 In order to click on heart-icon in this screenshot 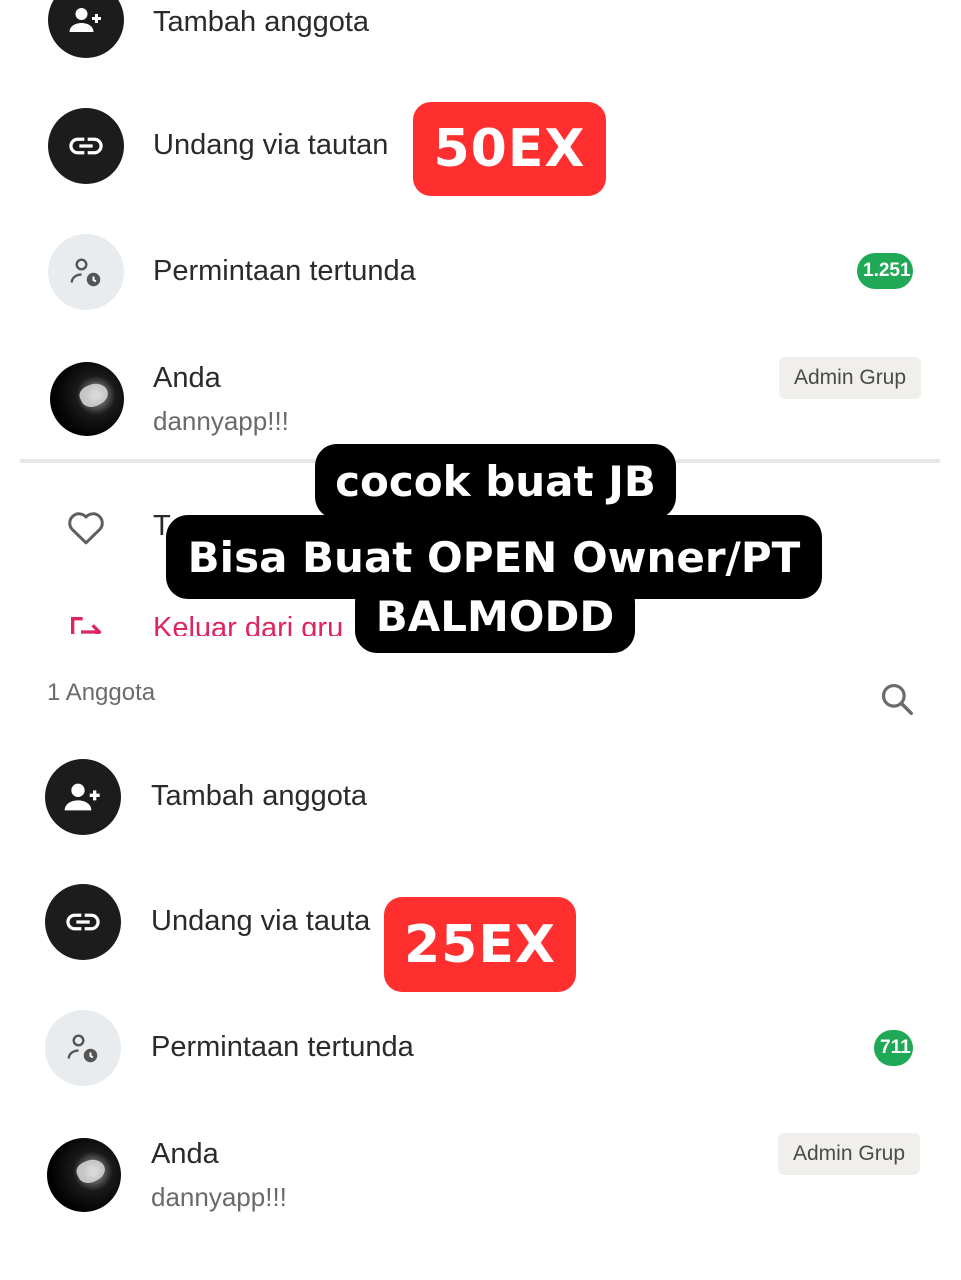, I will do `click(86, 529)`.